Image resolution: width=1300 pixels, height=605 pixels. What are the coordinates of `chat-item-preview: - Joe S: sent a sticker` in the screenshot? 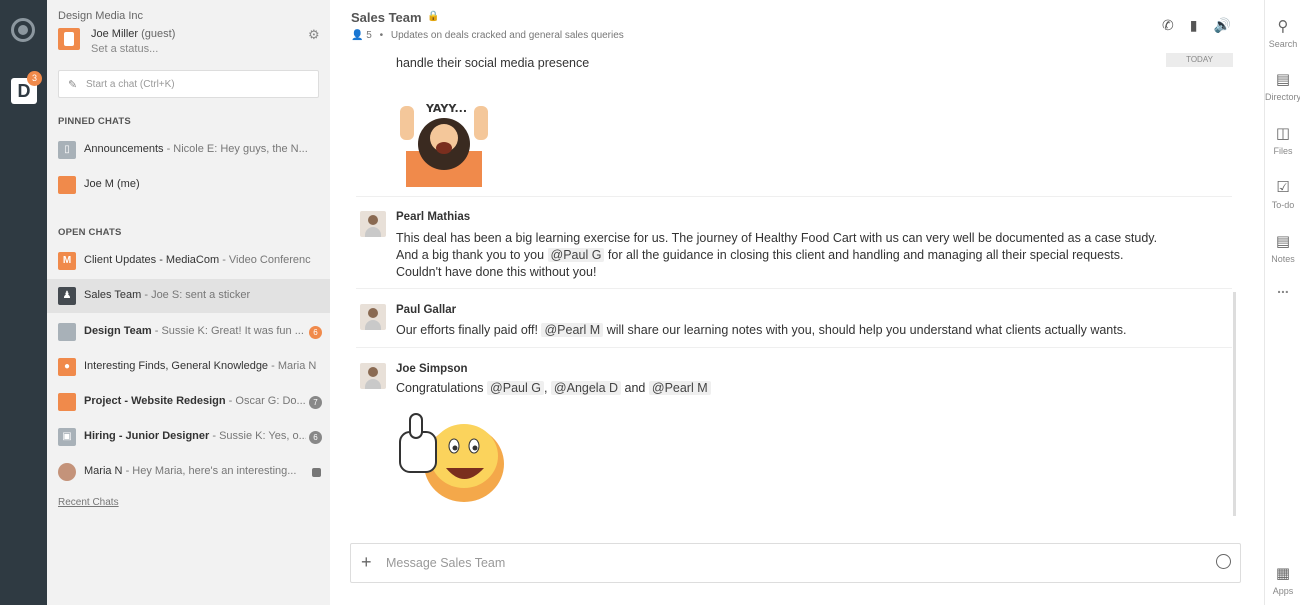 It's located at (197, 295).